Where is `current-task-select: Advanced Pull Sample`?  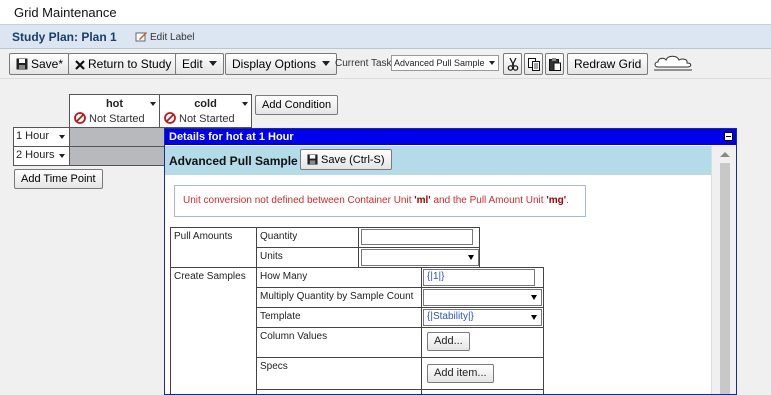
current-task-select: Advanced Pull Sample is located at coordinates (445, 63).